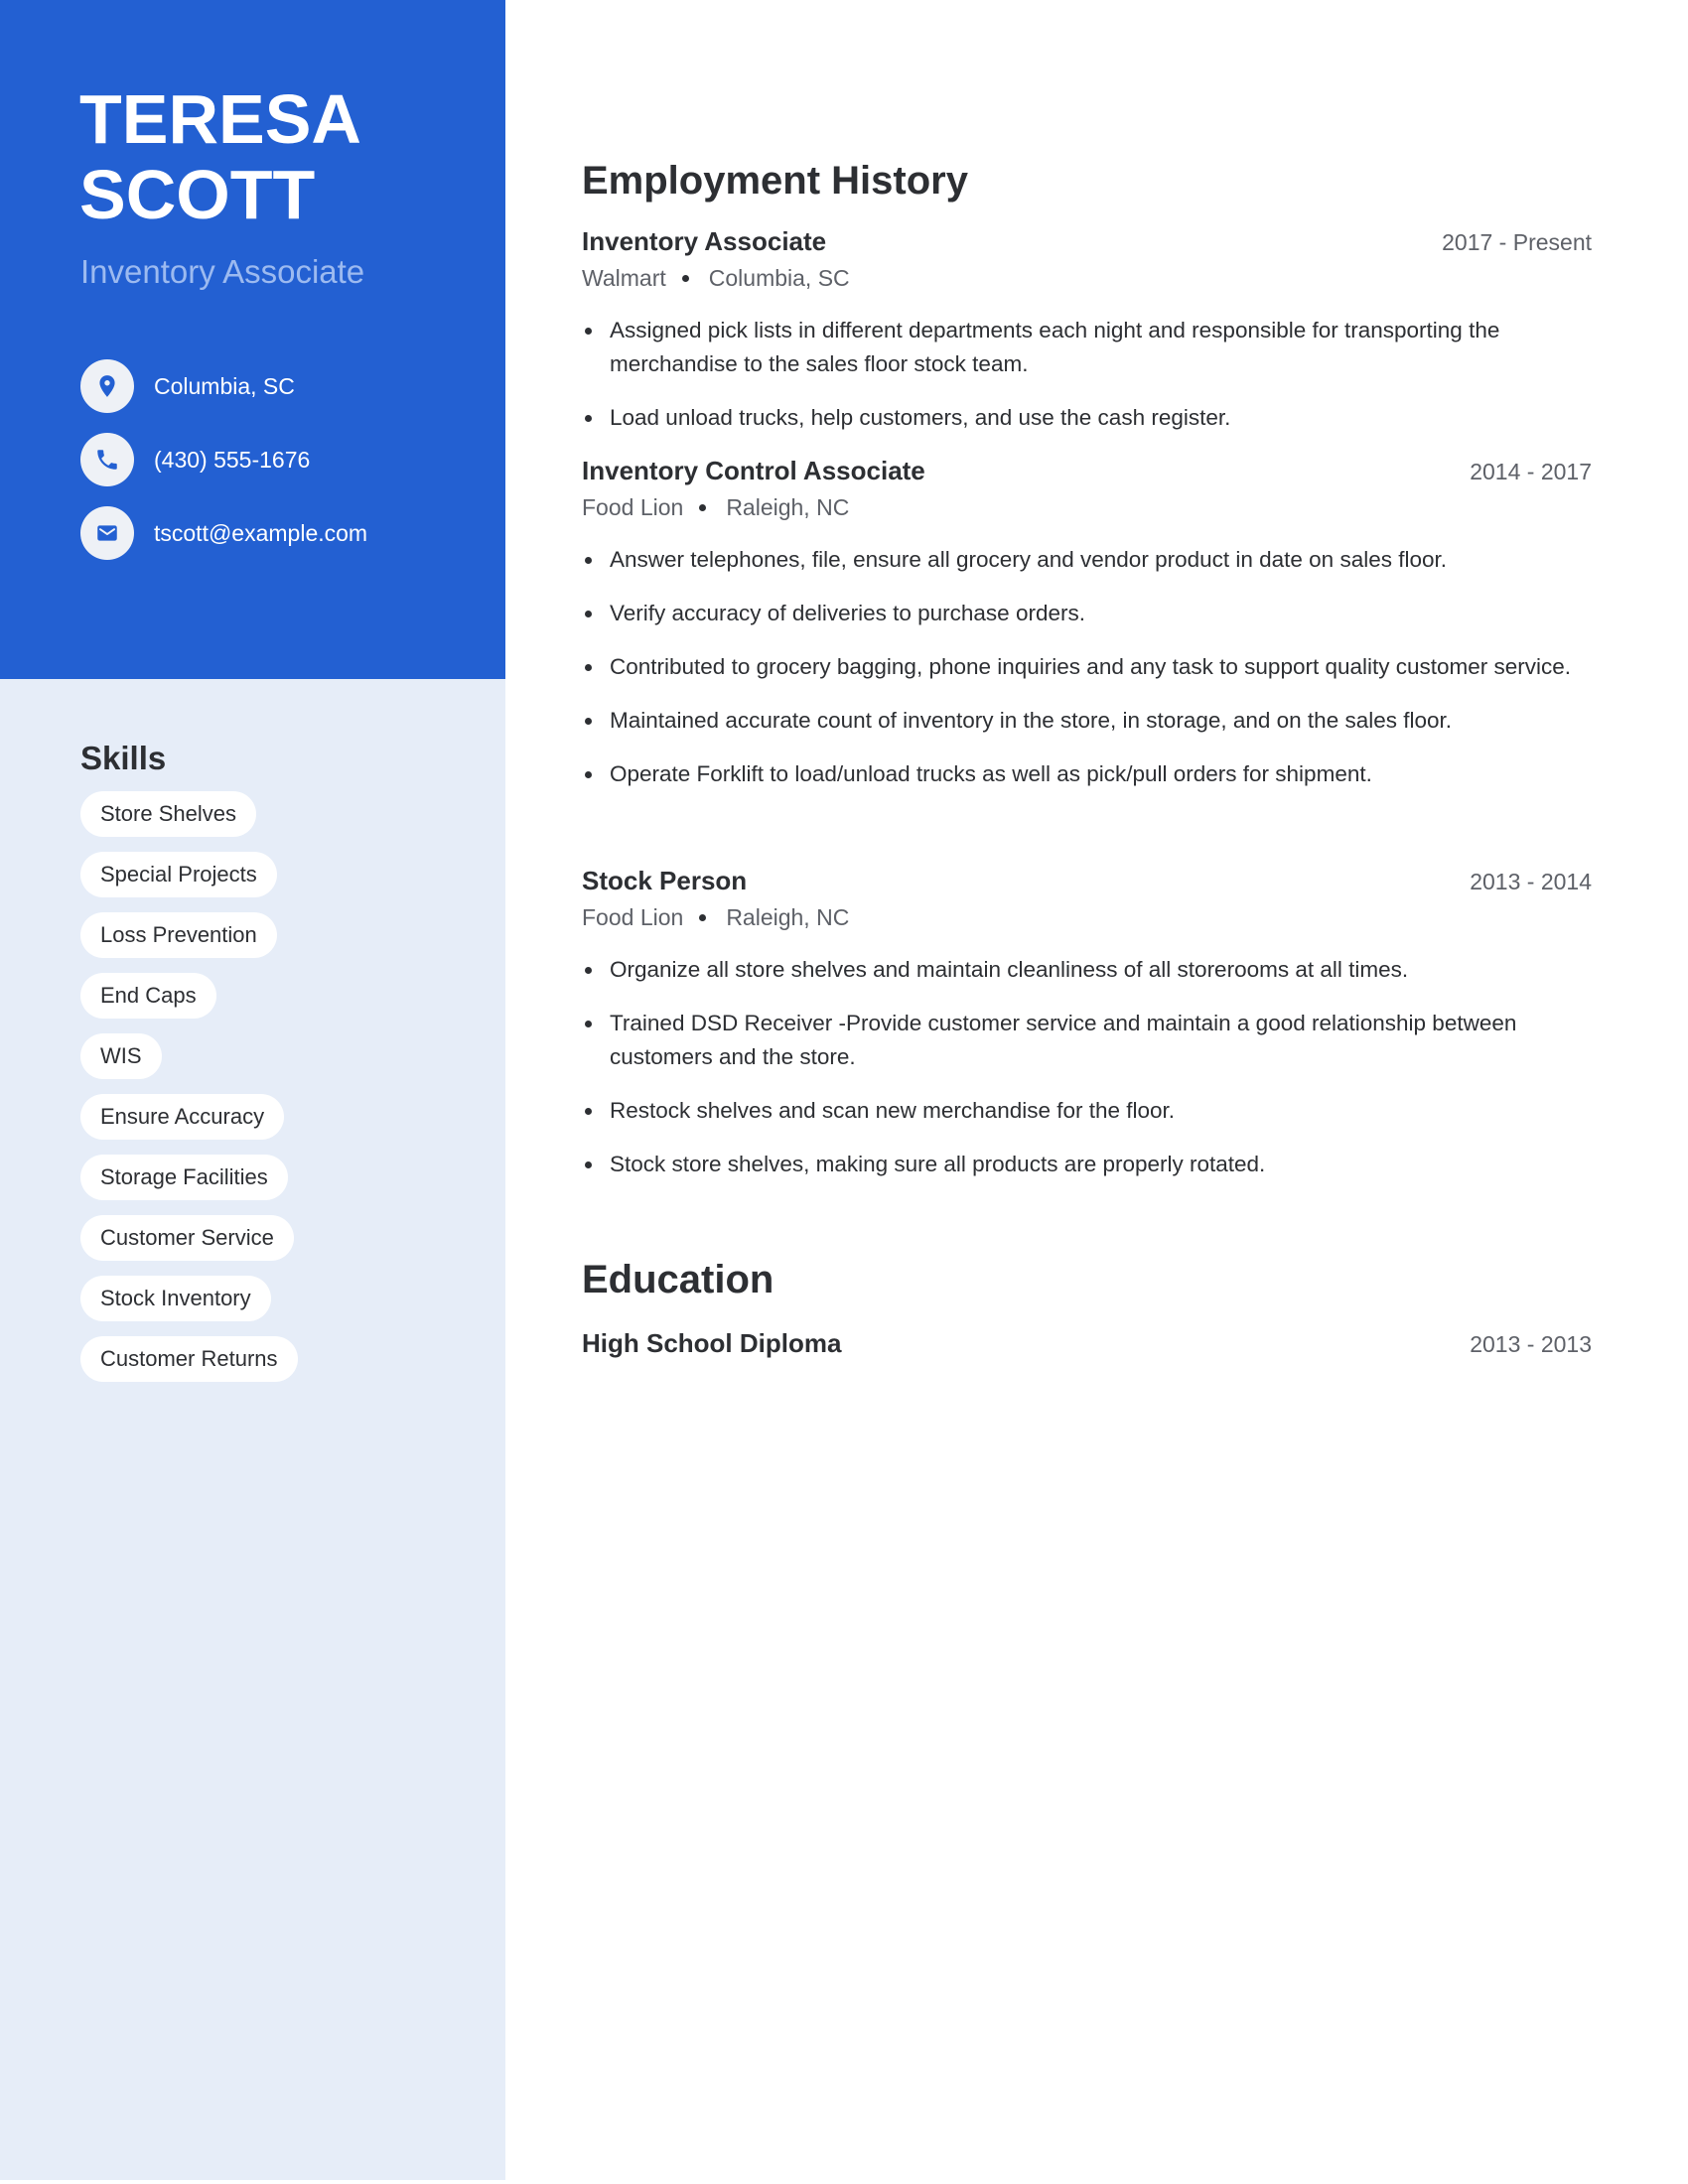 This screenshot has width=1688, height=2184. I want to click on contact-email: tscott@example.com, so click(223, 533).